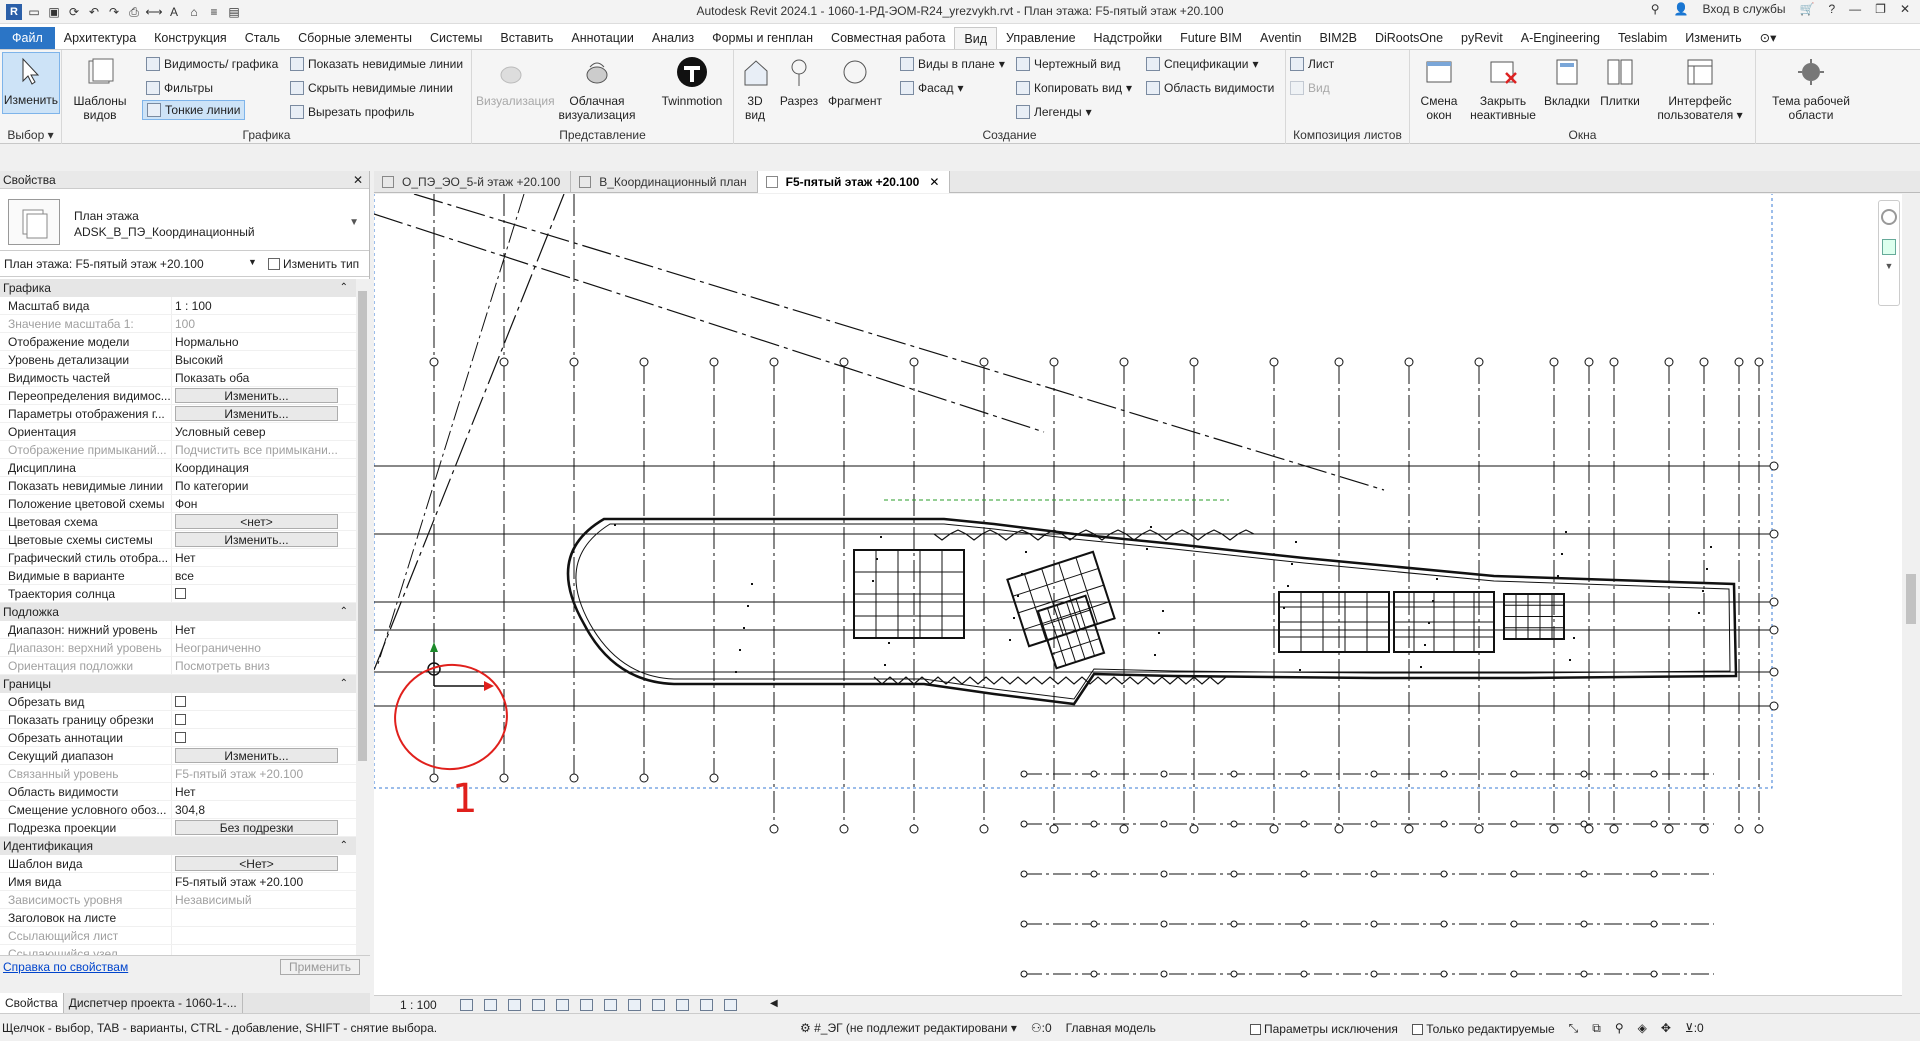 This screenshot has height=1041, width=1920. I want to click on property-row: Заголовок на листе, so click(178, 918).